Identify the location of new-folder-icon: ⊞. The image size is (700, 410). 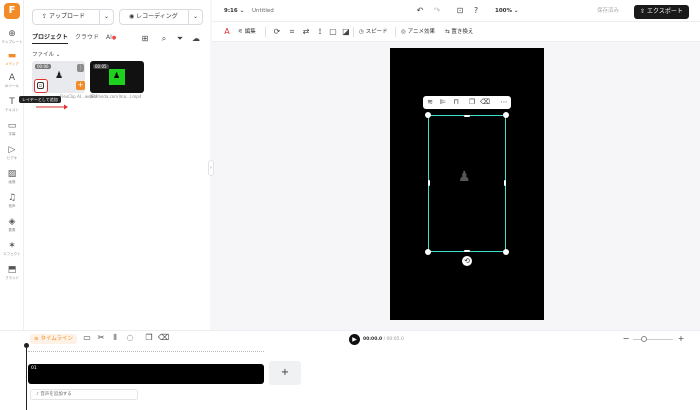
(145, 39).